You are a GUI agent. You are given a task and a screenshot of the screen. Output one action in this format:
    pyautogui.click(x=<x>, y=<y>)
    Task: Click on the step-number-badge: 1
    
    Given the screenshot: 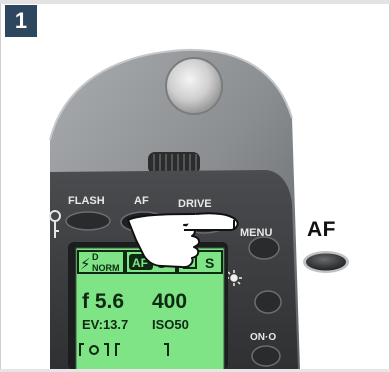 What is the action you would take?
    pyautogui.click(x=21, y=21)
    